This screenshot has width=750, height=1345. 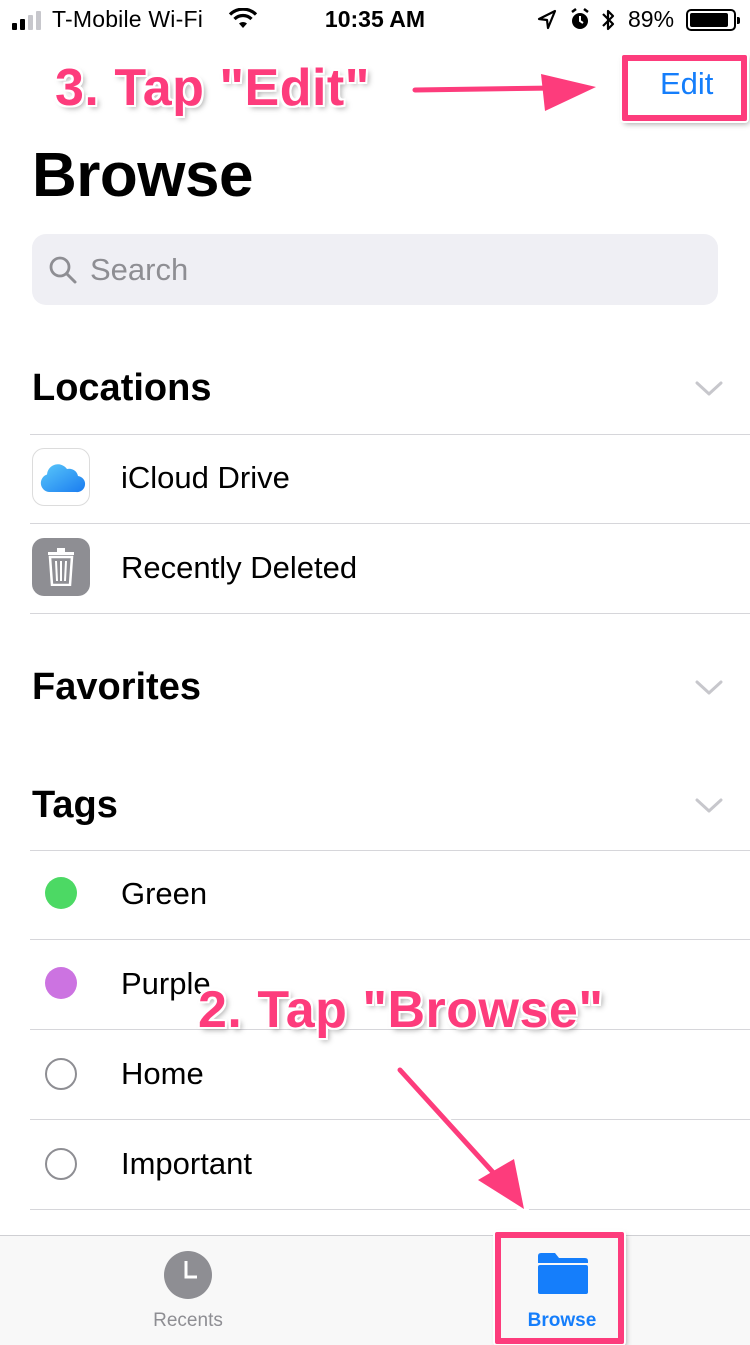 What do you see at coordinates (559, 1288) in the screenshot?
I see `annotation-highlight-browse` at bounding box center [559, 1288].